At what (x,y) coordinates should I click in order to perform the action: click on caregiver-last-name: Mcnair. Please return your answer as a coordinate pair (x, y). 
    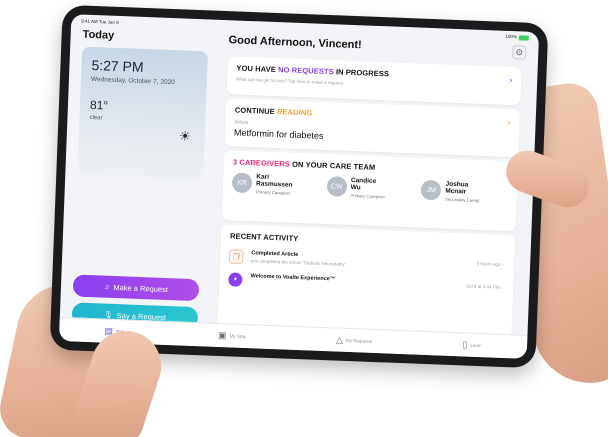
    Looking at the image, I should click on (456, 192).